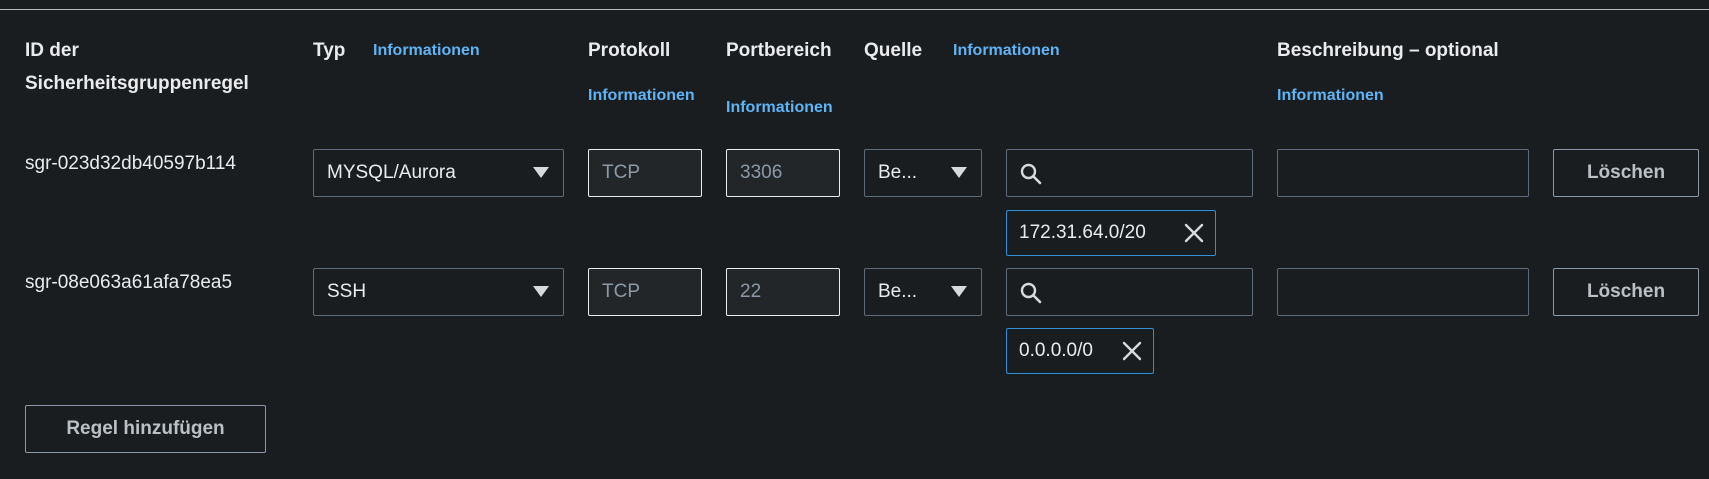  I want to click on port-range-field: 3306, so click(783, 173).